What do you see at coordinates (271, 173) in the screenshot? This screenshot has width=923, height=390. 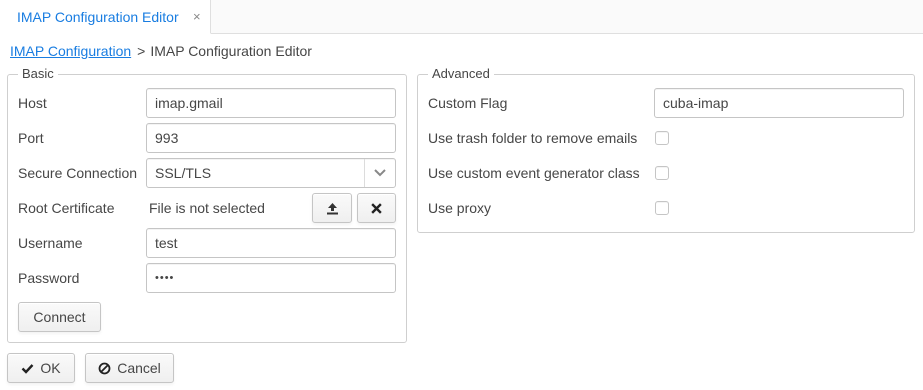 I see `secure-connection-select: SSL/TLS` at bounding box center [271, 173].